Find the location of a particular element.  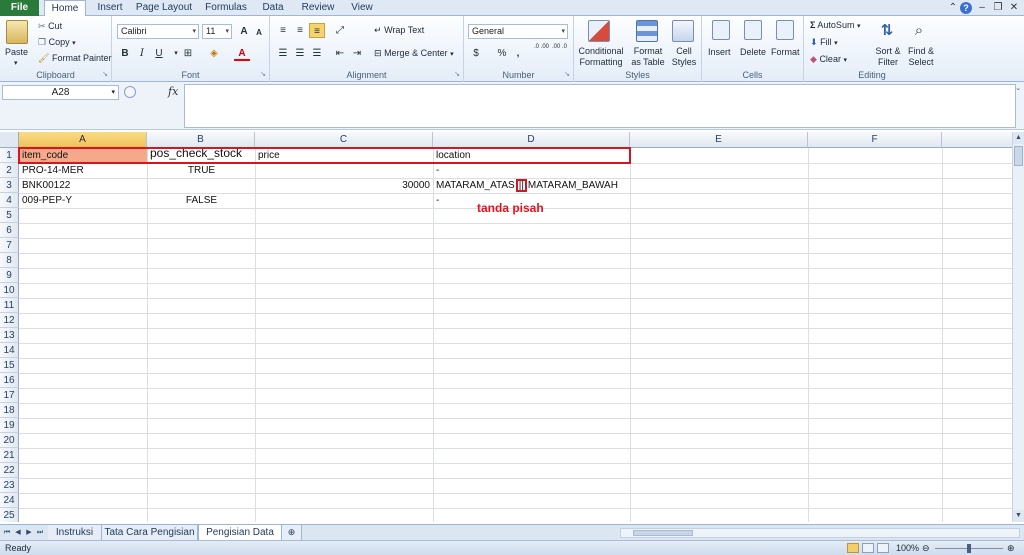

row-header: 25 is located at coordinates (9, 515).